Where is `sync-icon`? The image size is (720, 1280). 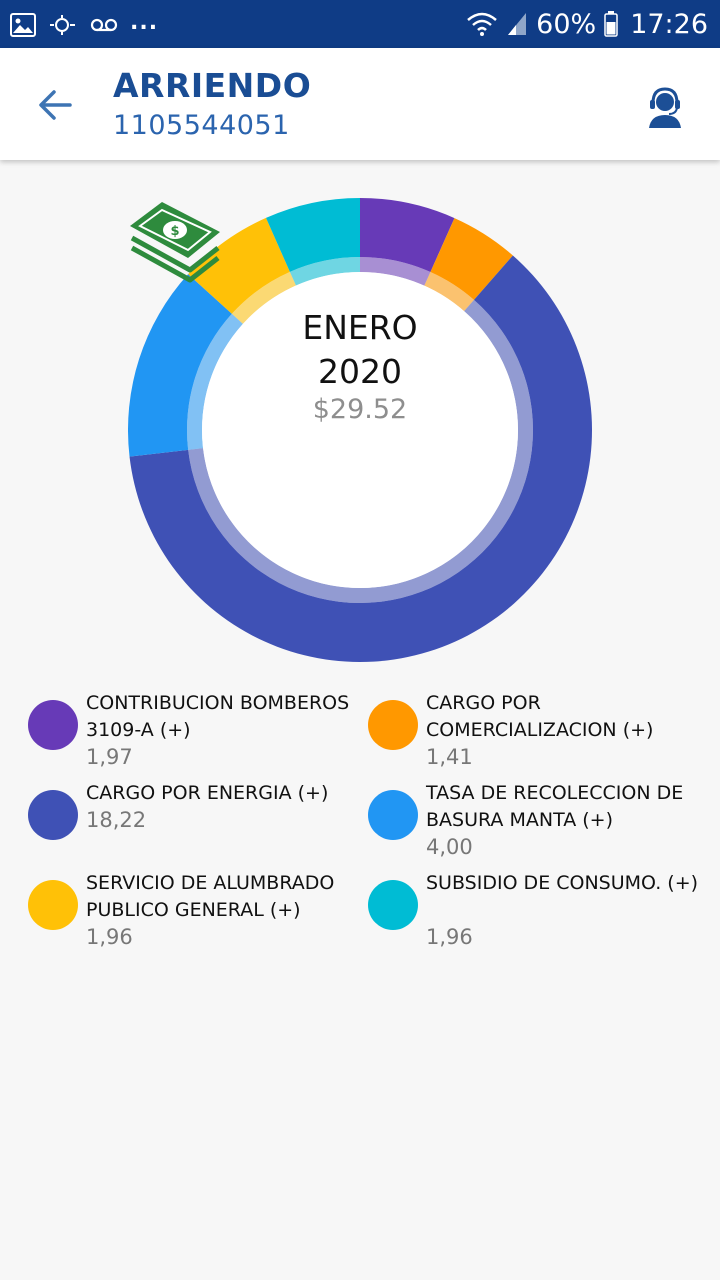
sync-icon is located at coordinates (63, 25).